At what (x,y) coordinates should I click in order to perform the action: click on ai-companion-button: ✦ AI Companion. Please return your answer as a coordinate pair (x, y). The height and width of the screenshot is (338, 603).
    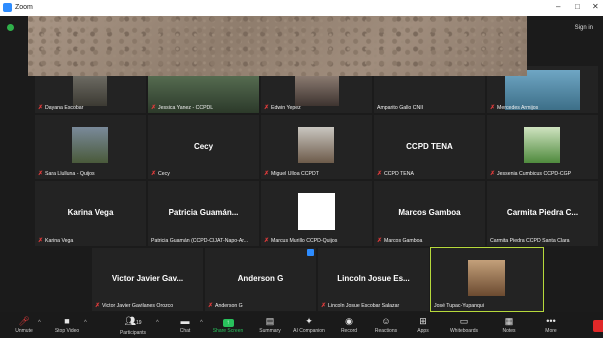
    Looking at the image, I should click on (309, 325).